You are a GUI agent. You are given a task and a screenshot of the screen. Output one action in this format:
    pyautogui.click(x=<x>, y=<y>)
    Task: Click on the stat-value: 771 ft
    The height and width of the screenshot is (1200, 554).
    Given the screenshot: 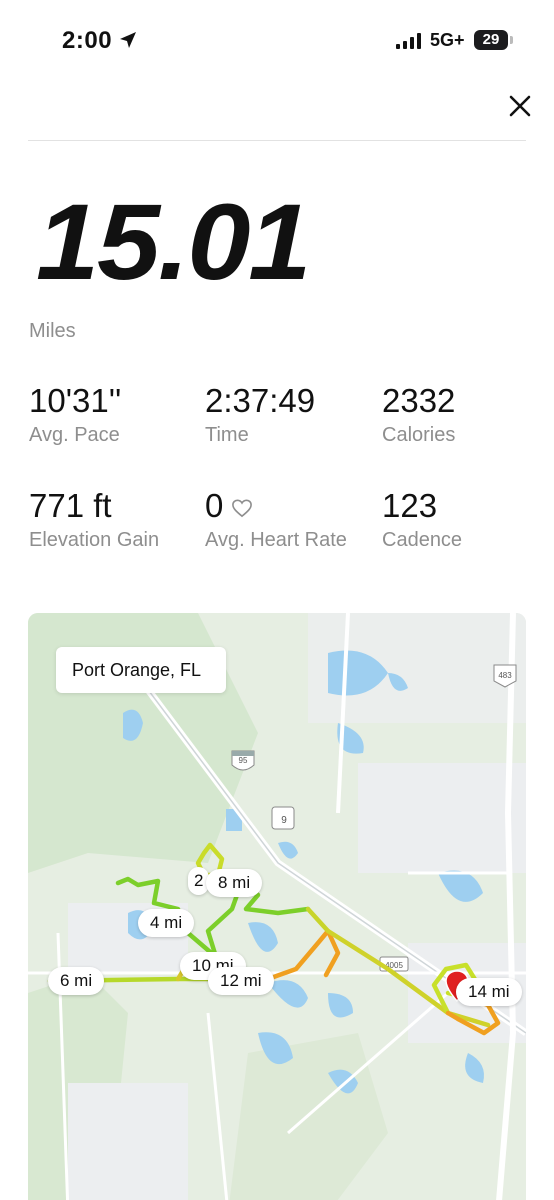 What is the action you would take?
    pyautogui.click(x=70, y=505)
    